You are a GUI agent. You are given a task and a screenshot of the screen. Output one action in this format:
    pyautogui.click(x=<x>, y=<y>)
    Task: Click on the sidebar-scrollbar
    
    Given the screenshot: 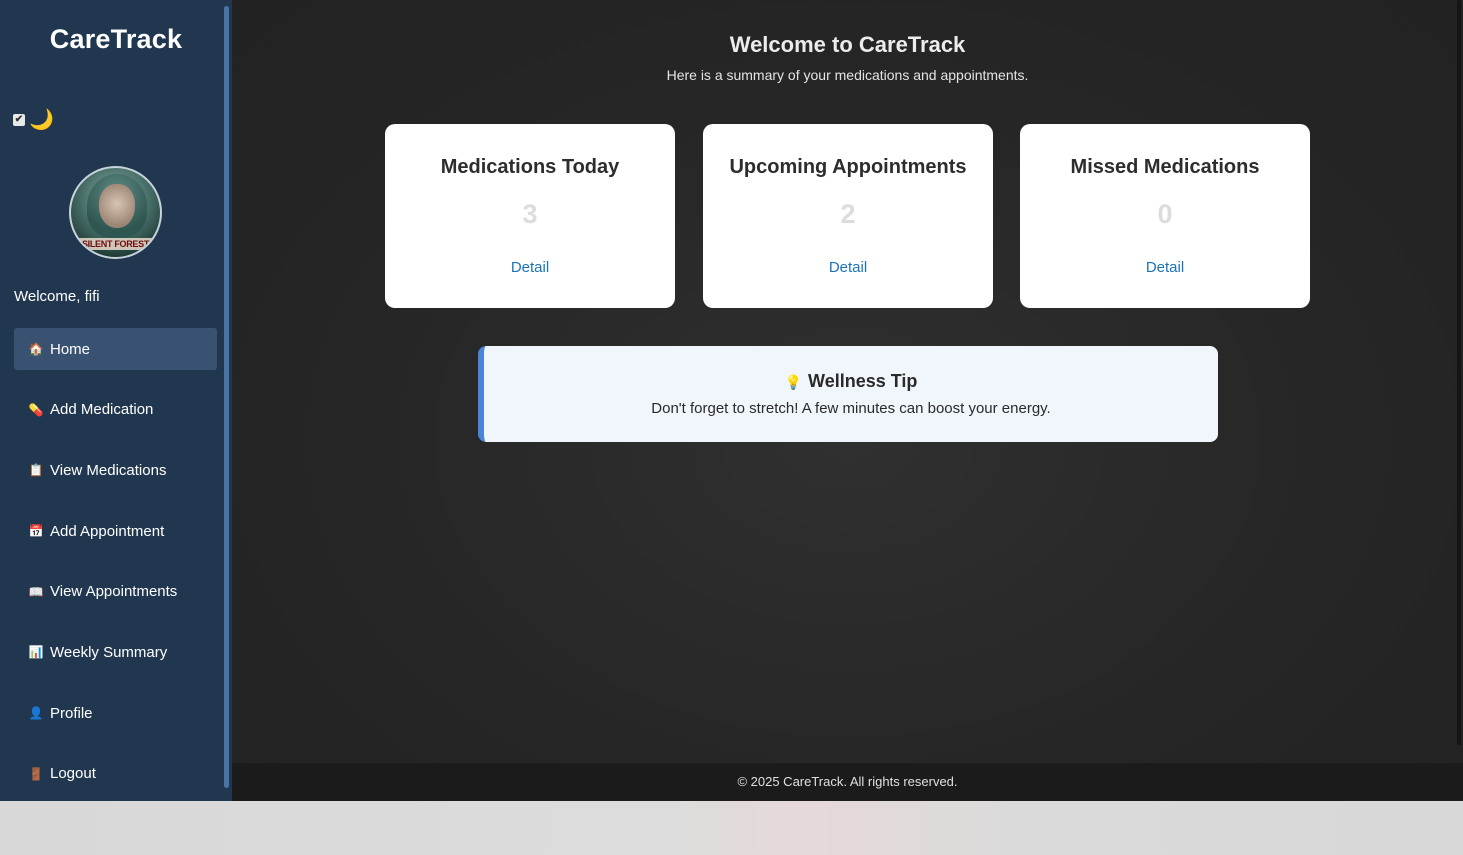 What is the action you would take?
    pyautogui.click(x=226, y=397)
    